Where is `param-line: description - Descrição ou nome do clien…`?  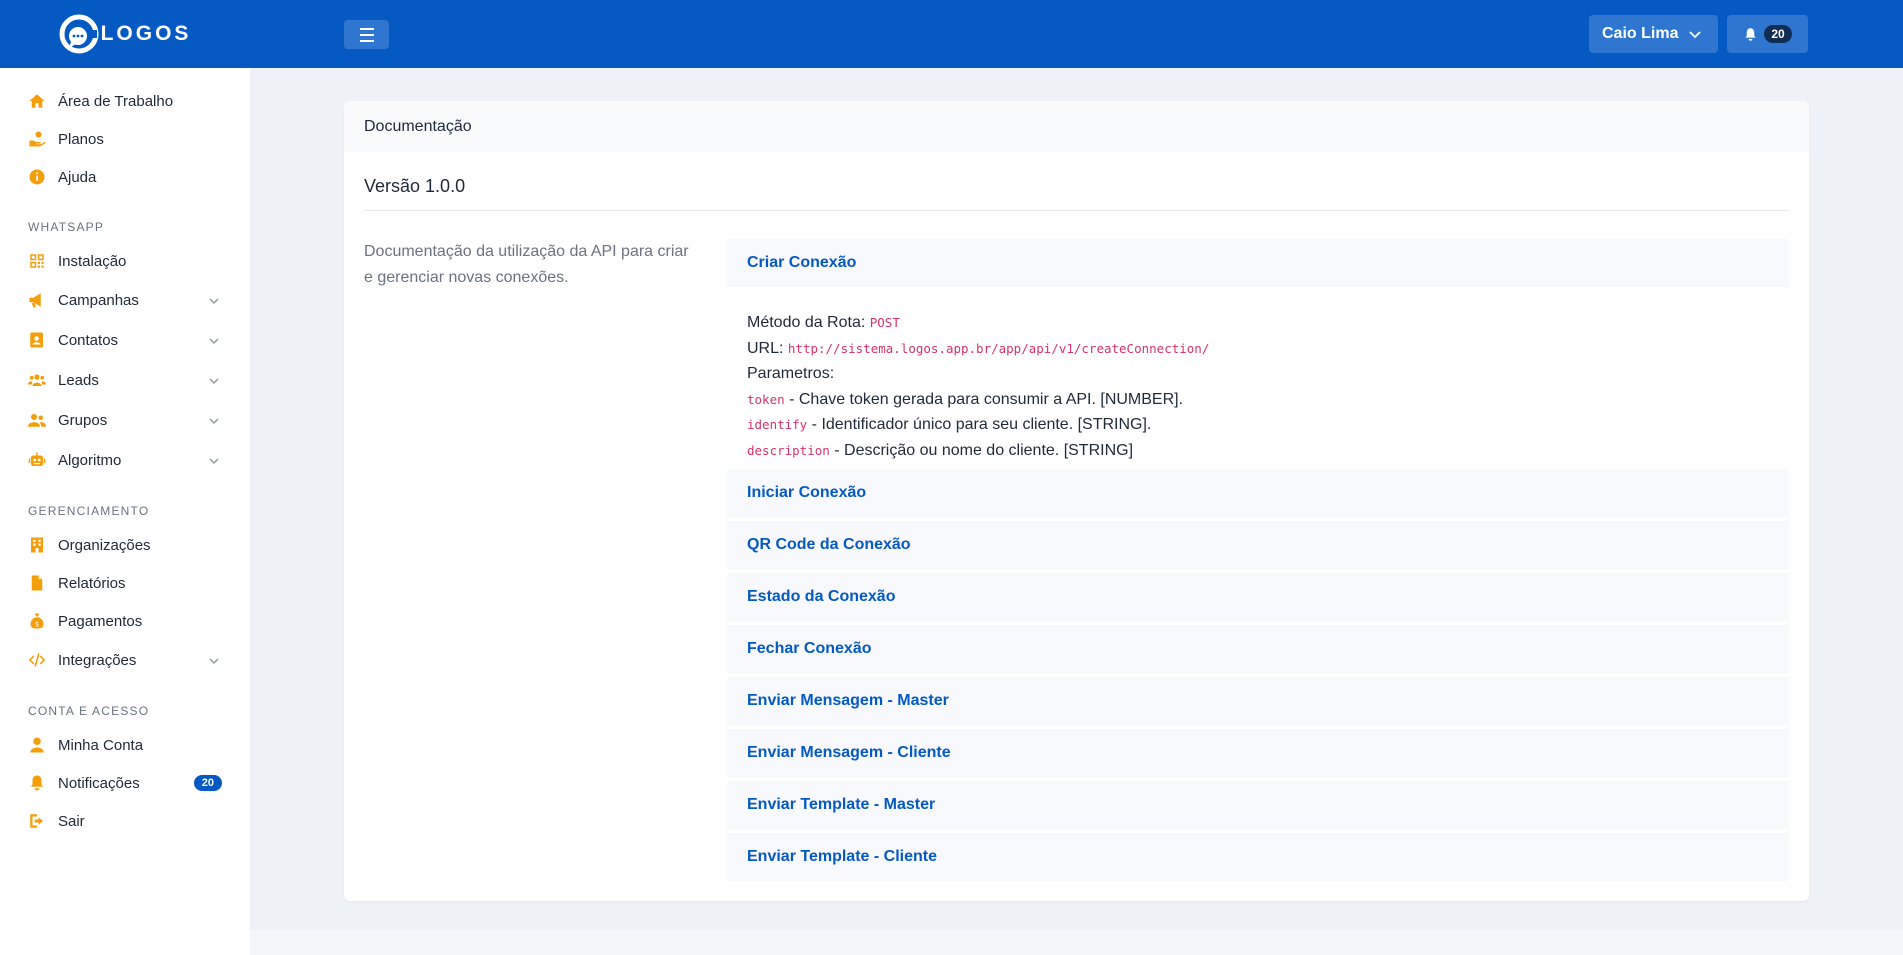 param-line: description - Descrição ou nome do clien… is located at coordinates (1258, 451).